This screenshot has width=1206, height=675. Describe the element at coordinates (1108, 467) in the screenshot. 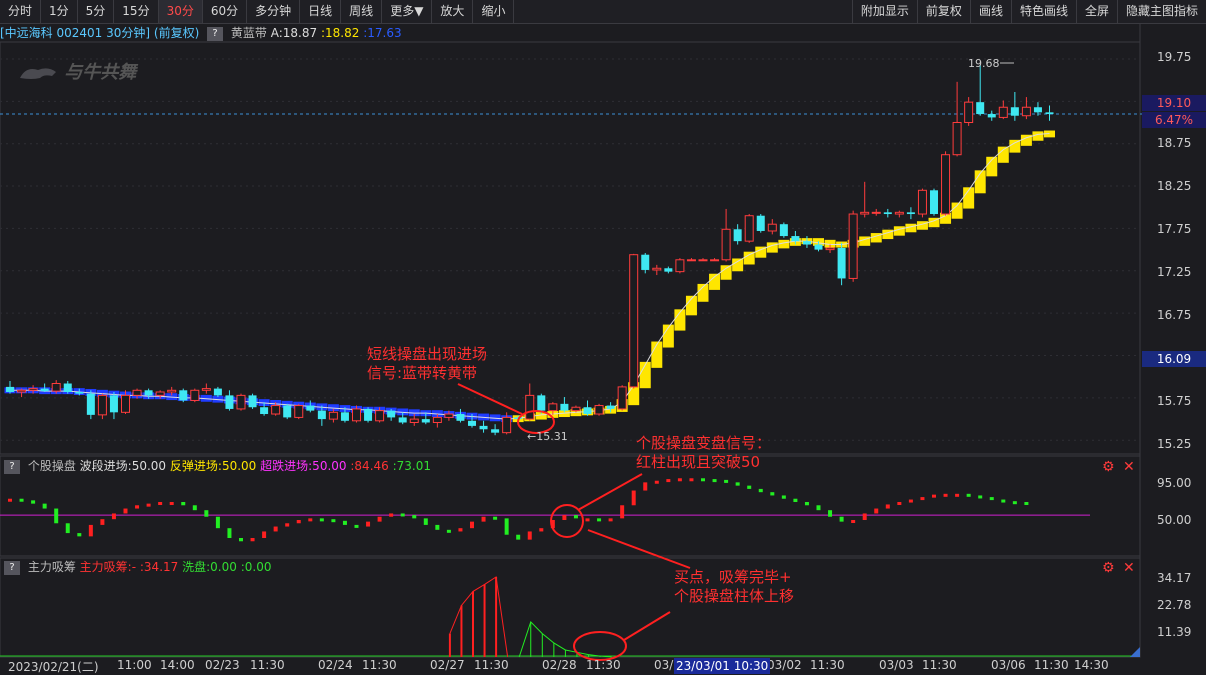

I see `pane2-settings-icon: ⚙` at that location.